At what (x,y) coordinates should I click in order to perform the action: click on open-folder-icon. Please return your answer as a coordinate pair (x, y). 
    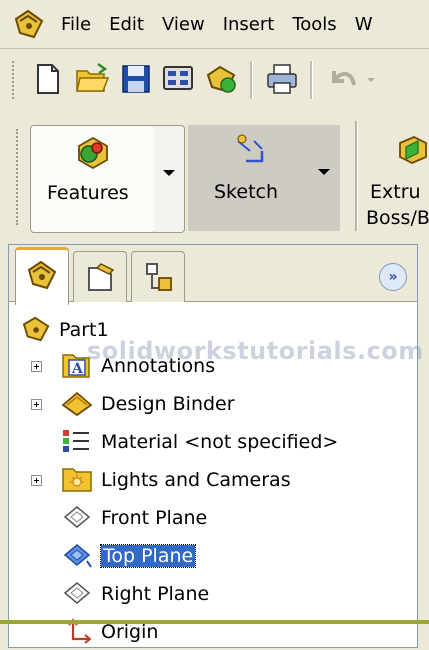
    Looking at the image, I should click on (92, 79).